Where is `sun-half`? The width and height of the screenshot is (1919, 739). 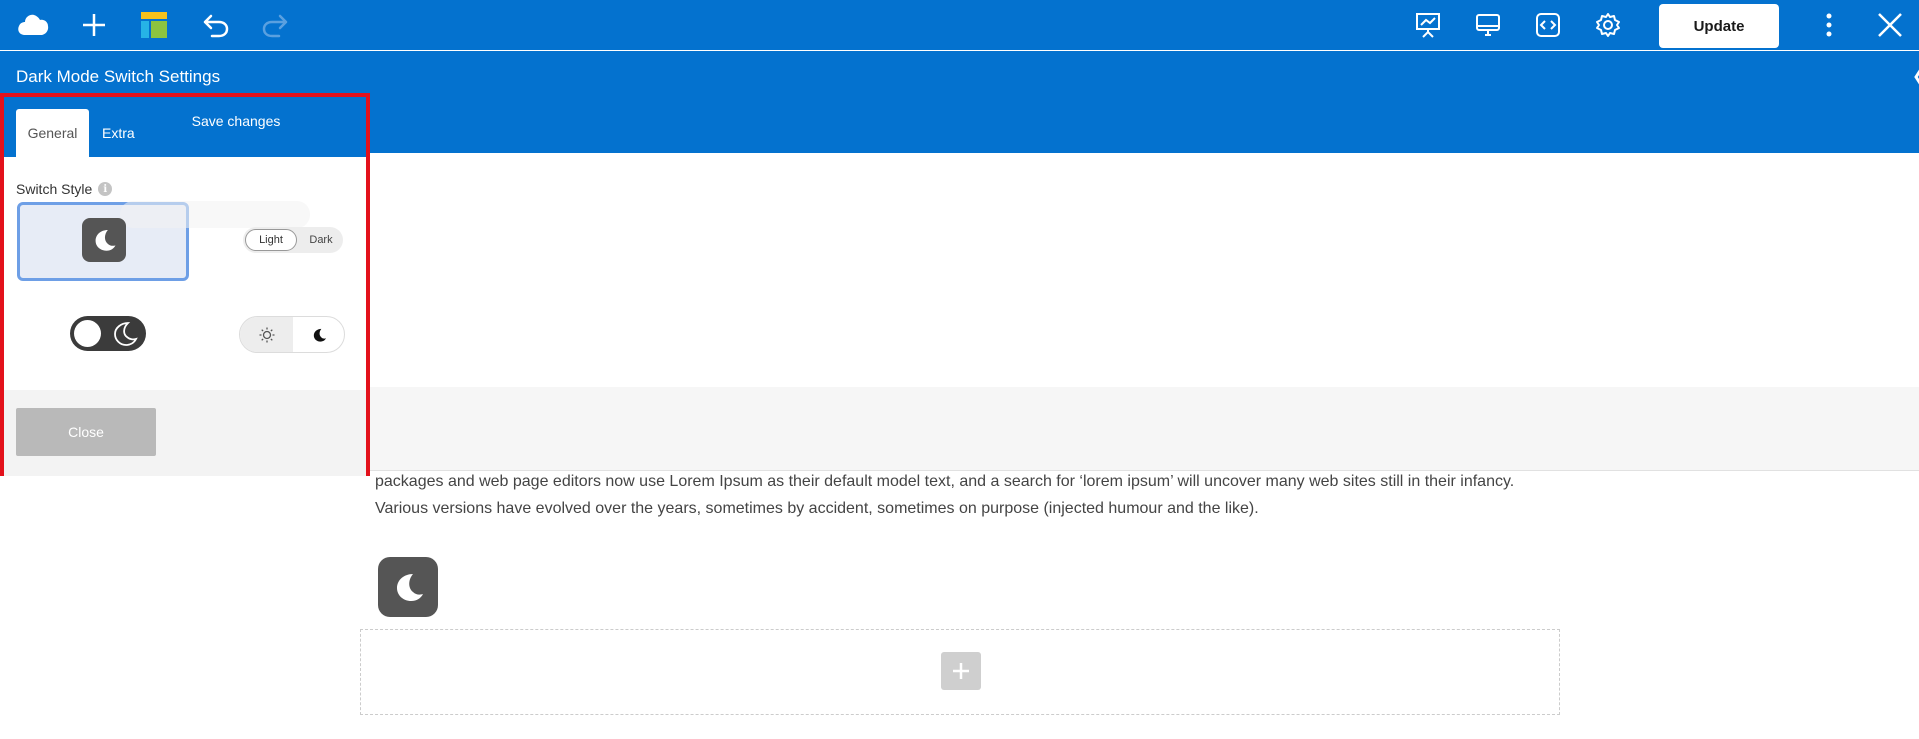
sun-half is located at coordinates (266, 334).